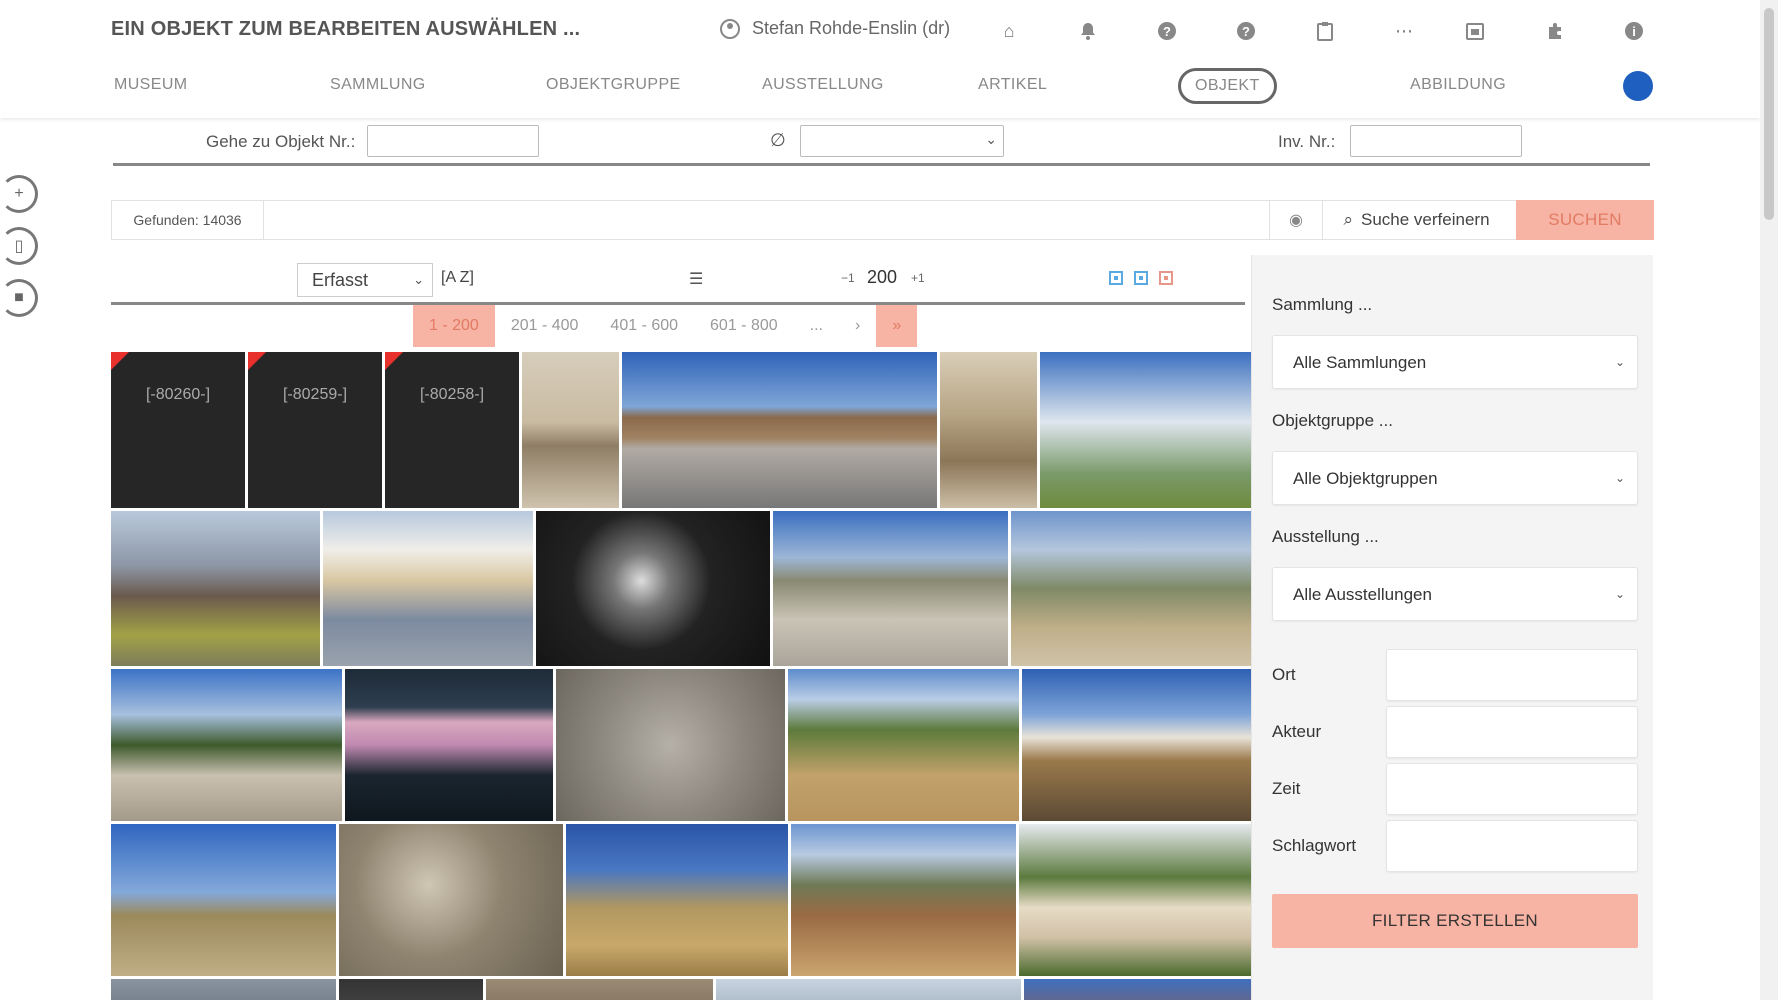 This screenshot has width=1778, height=1000. I want to click on tab-museum: MUSEUM, so click(151, 85).